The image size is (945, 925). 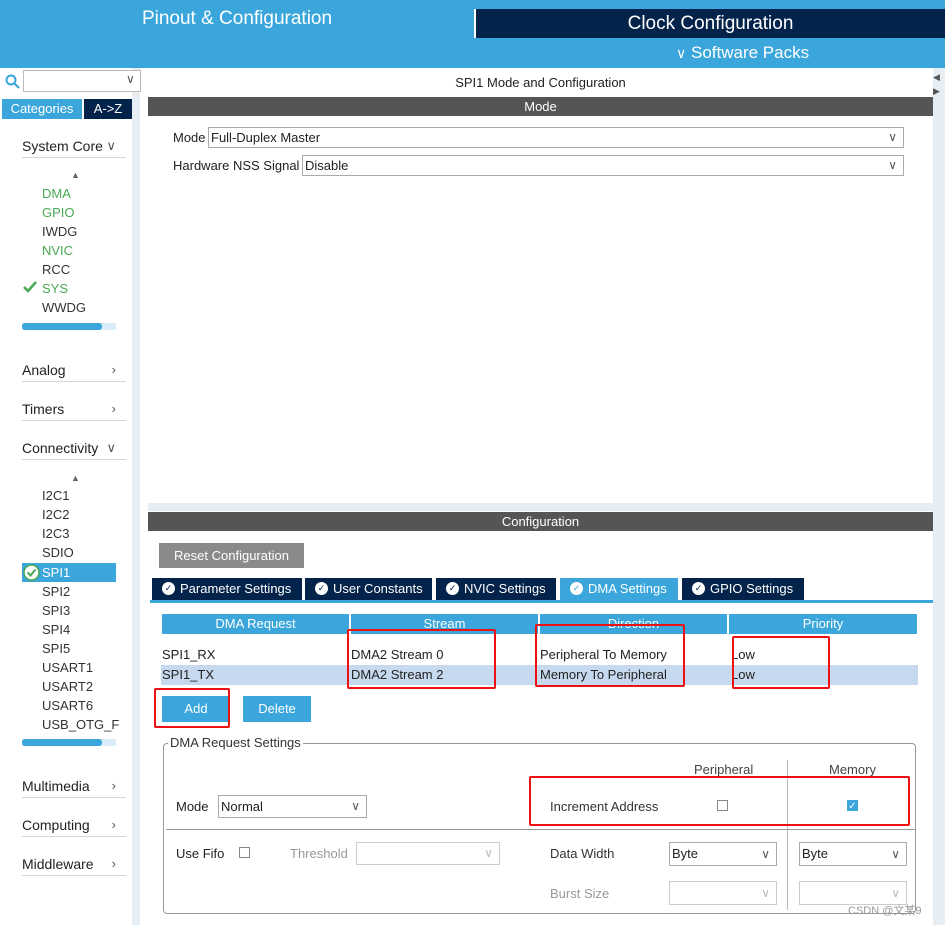 What do you see at coordinates (936, 77) in the screenshot?
I see `collapse-left-icon: ◀` at bounding box center [936, 77].